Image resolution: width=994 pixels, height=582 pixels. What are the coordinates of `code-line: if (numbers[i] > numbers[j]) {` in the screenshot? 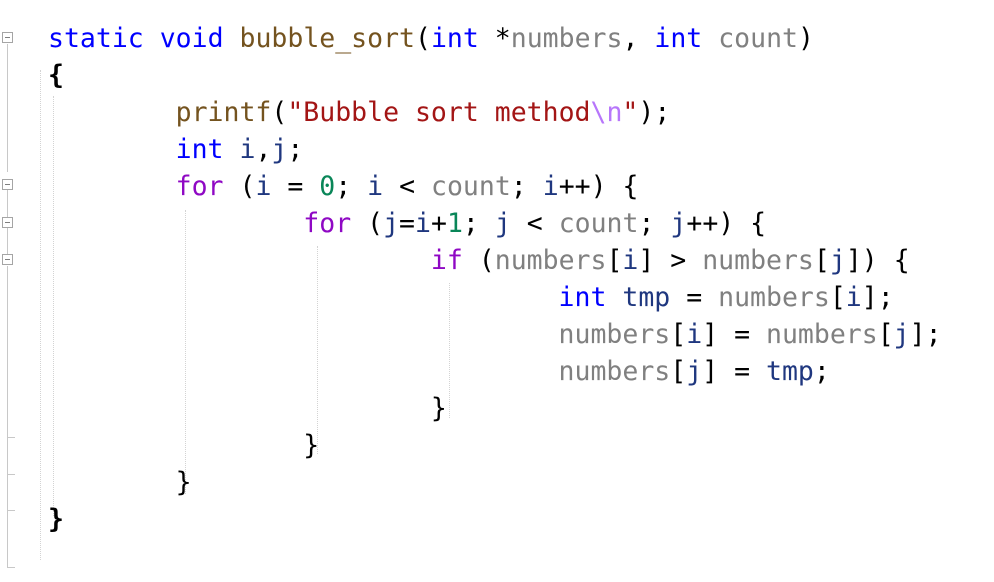 It's located at (479, 260).